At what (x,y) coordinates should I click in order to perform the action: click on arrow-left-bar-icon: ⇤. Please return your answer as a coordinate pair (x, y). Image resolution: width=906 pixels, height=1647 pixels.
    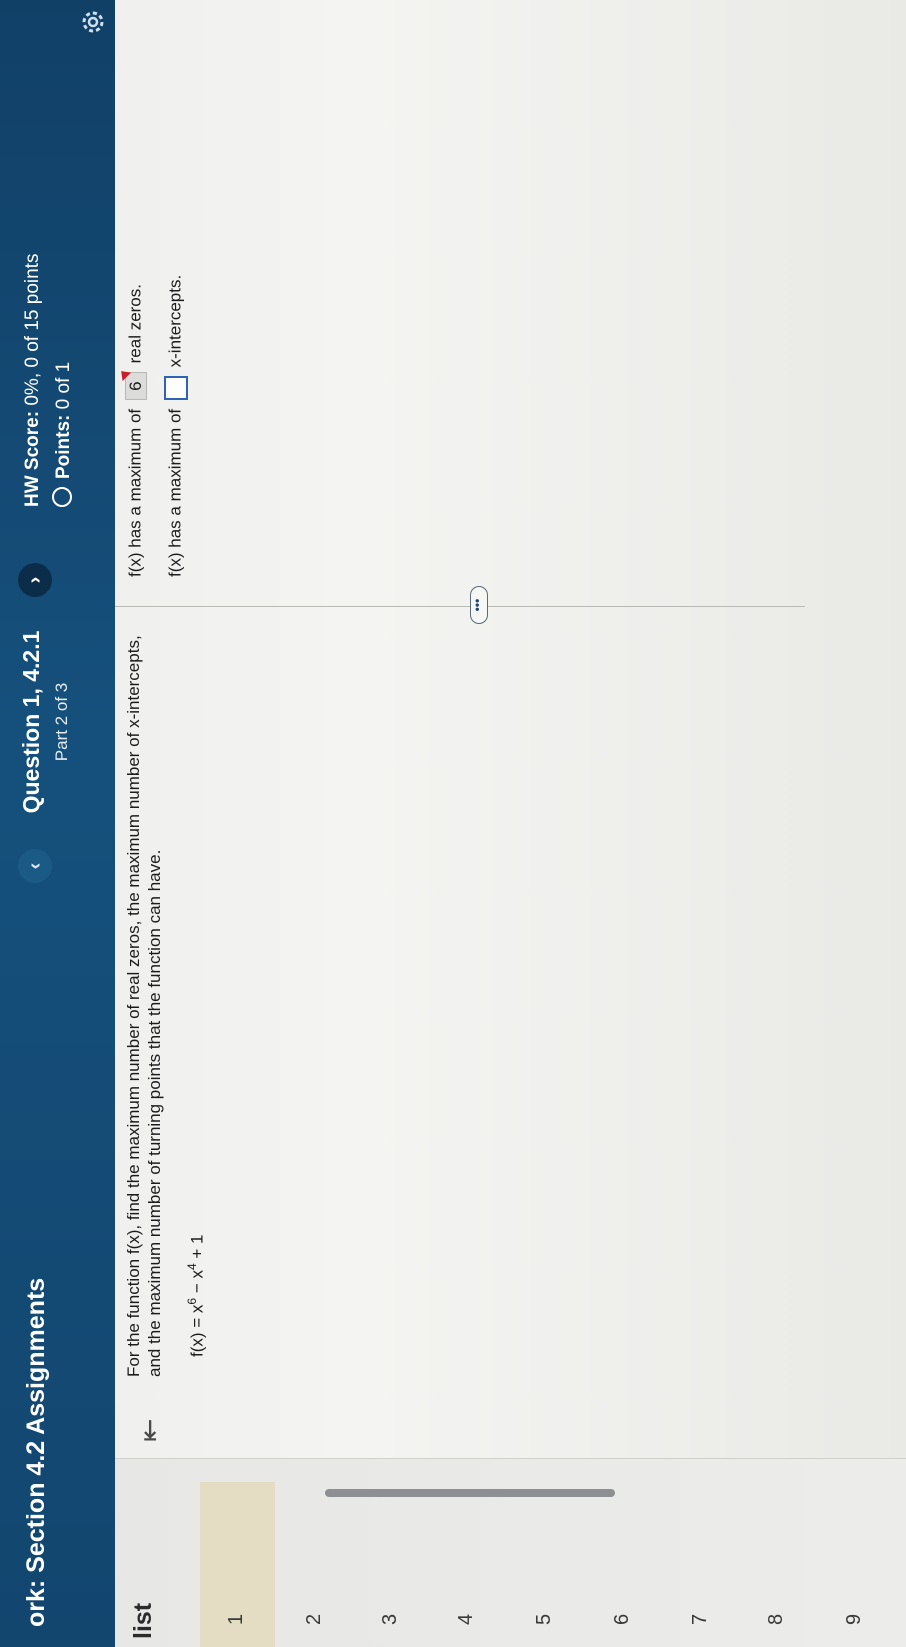
    Looking at the image, I should click on (149, 1430).